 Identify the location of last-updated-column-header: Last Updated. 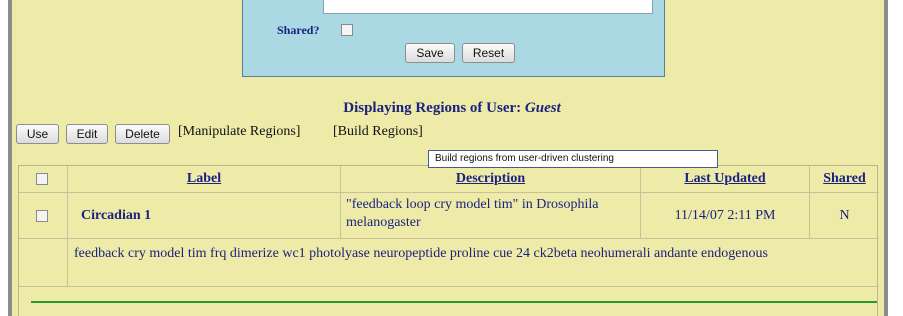
(725, 179).